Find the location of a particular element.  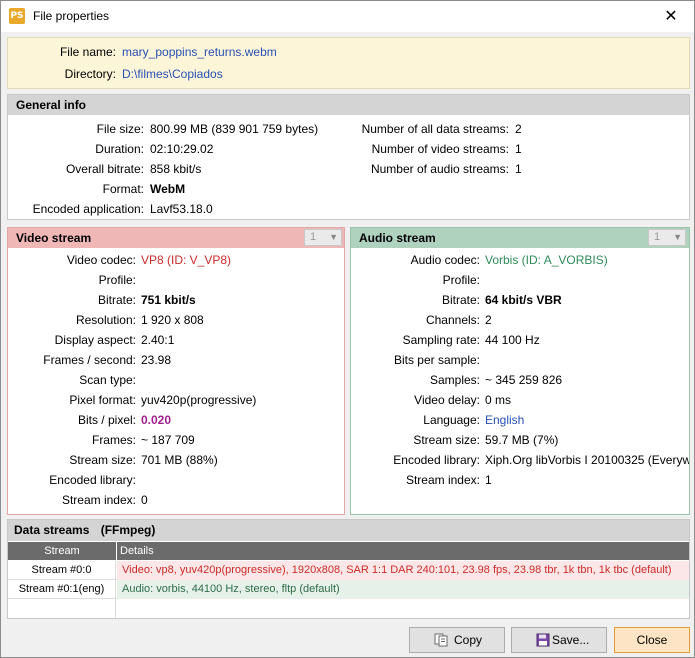

general-info-label: Format: is located at coordinates (123, 189).